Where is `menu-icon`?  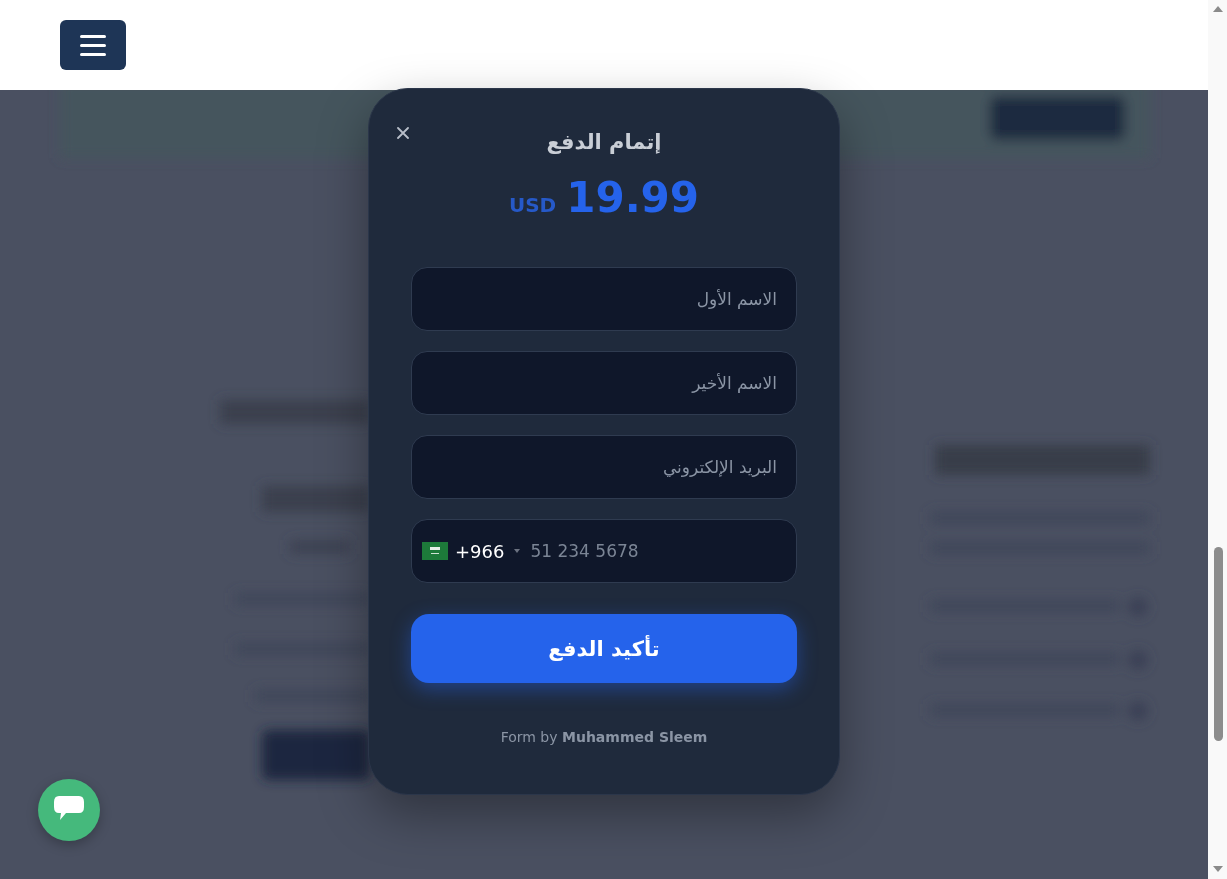 menu-icon is located at coordinates (93, 45).